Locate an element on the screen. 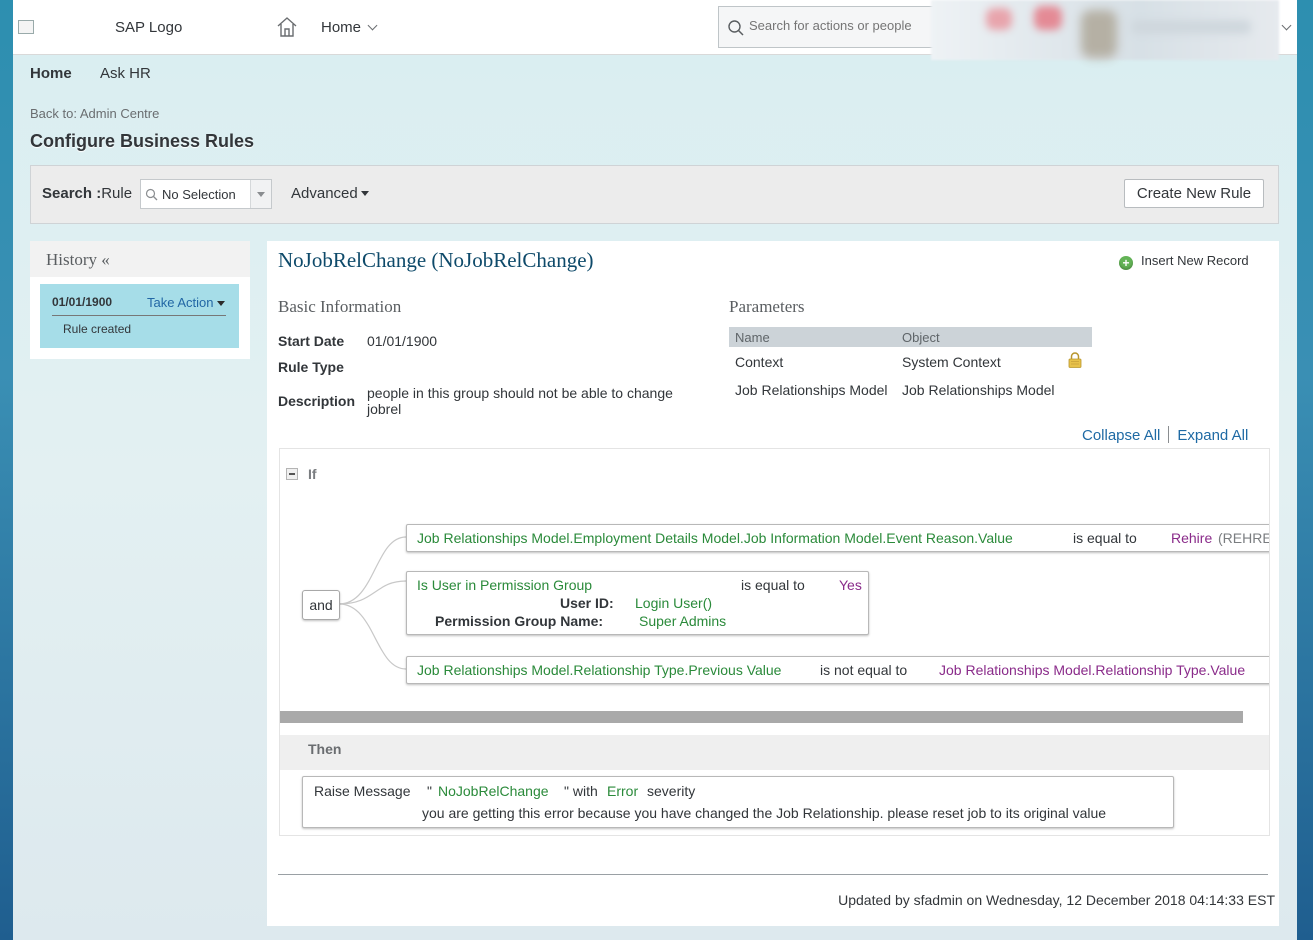 Image resolution: width=1313 pixels, height=940 pixels. history-item: 01/01/1900 Take Action Rule created is located at coordinates (139, 316).